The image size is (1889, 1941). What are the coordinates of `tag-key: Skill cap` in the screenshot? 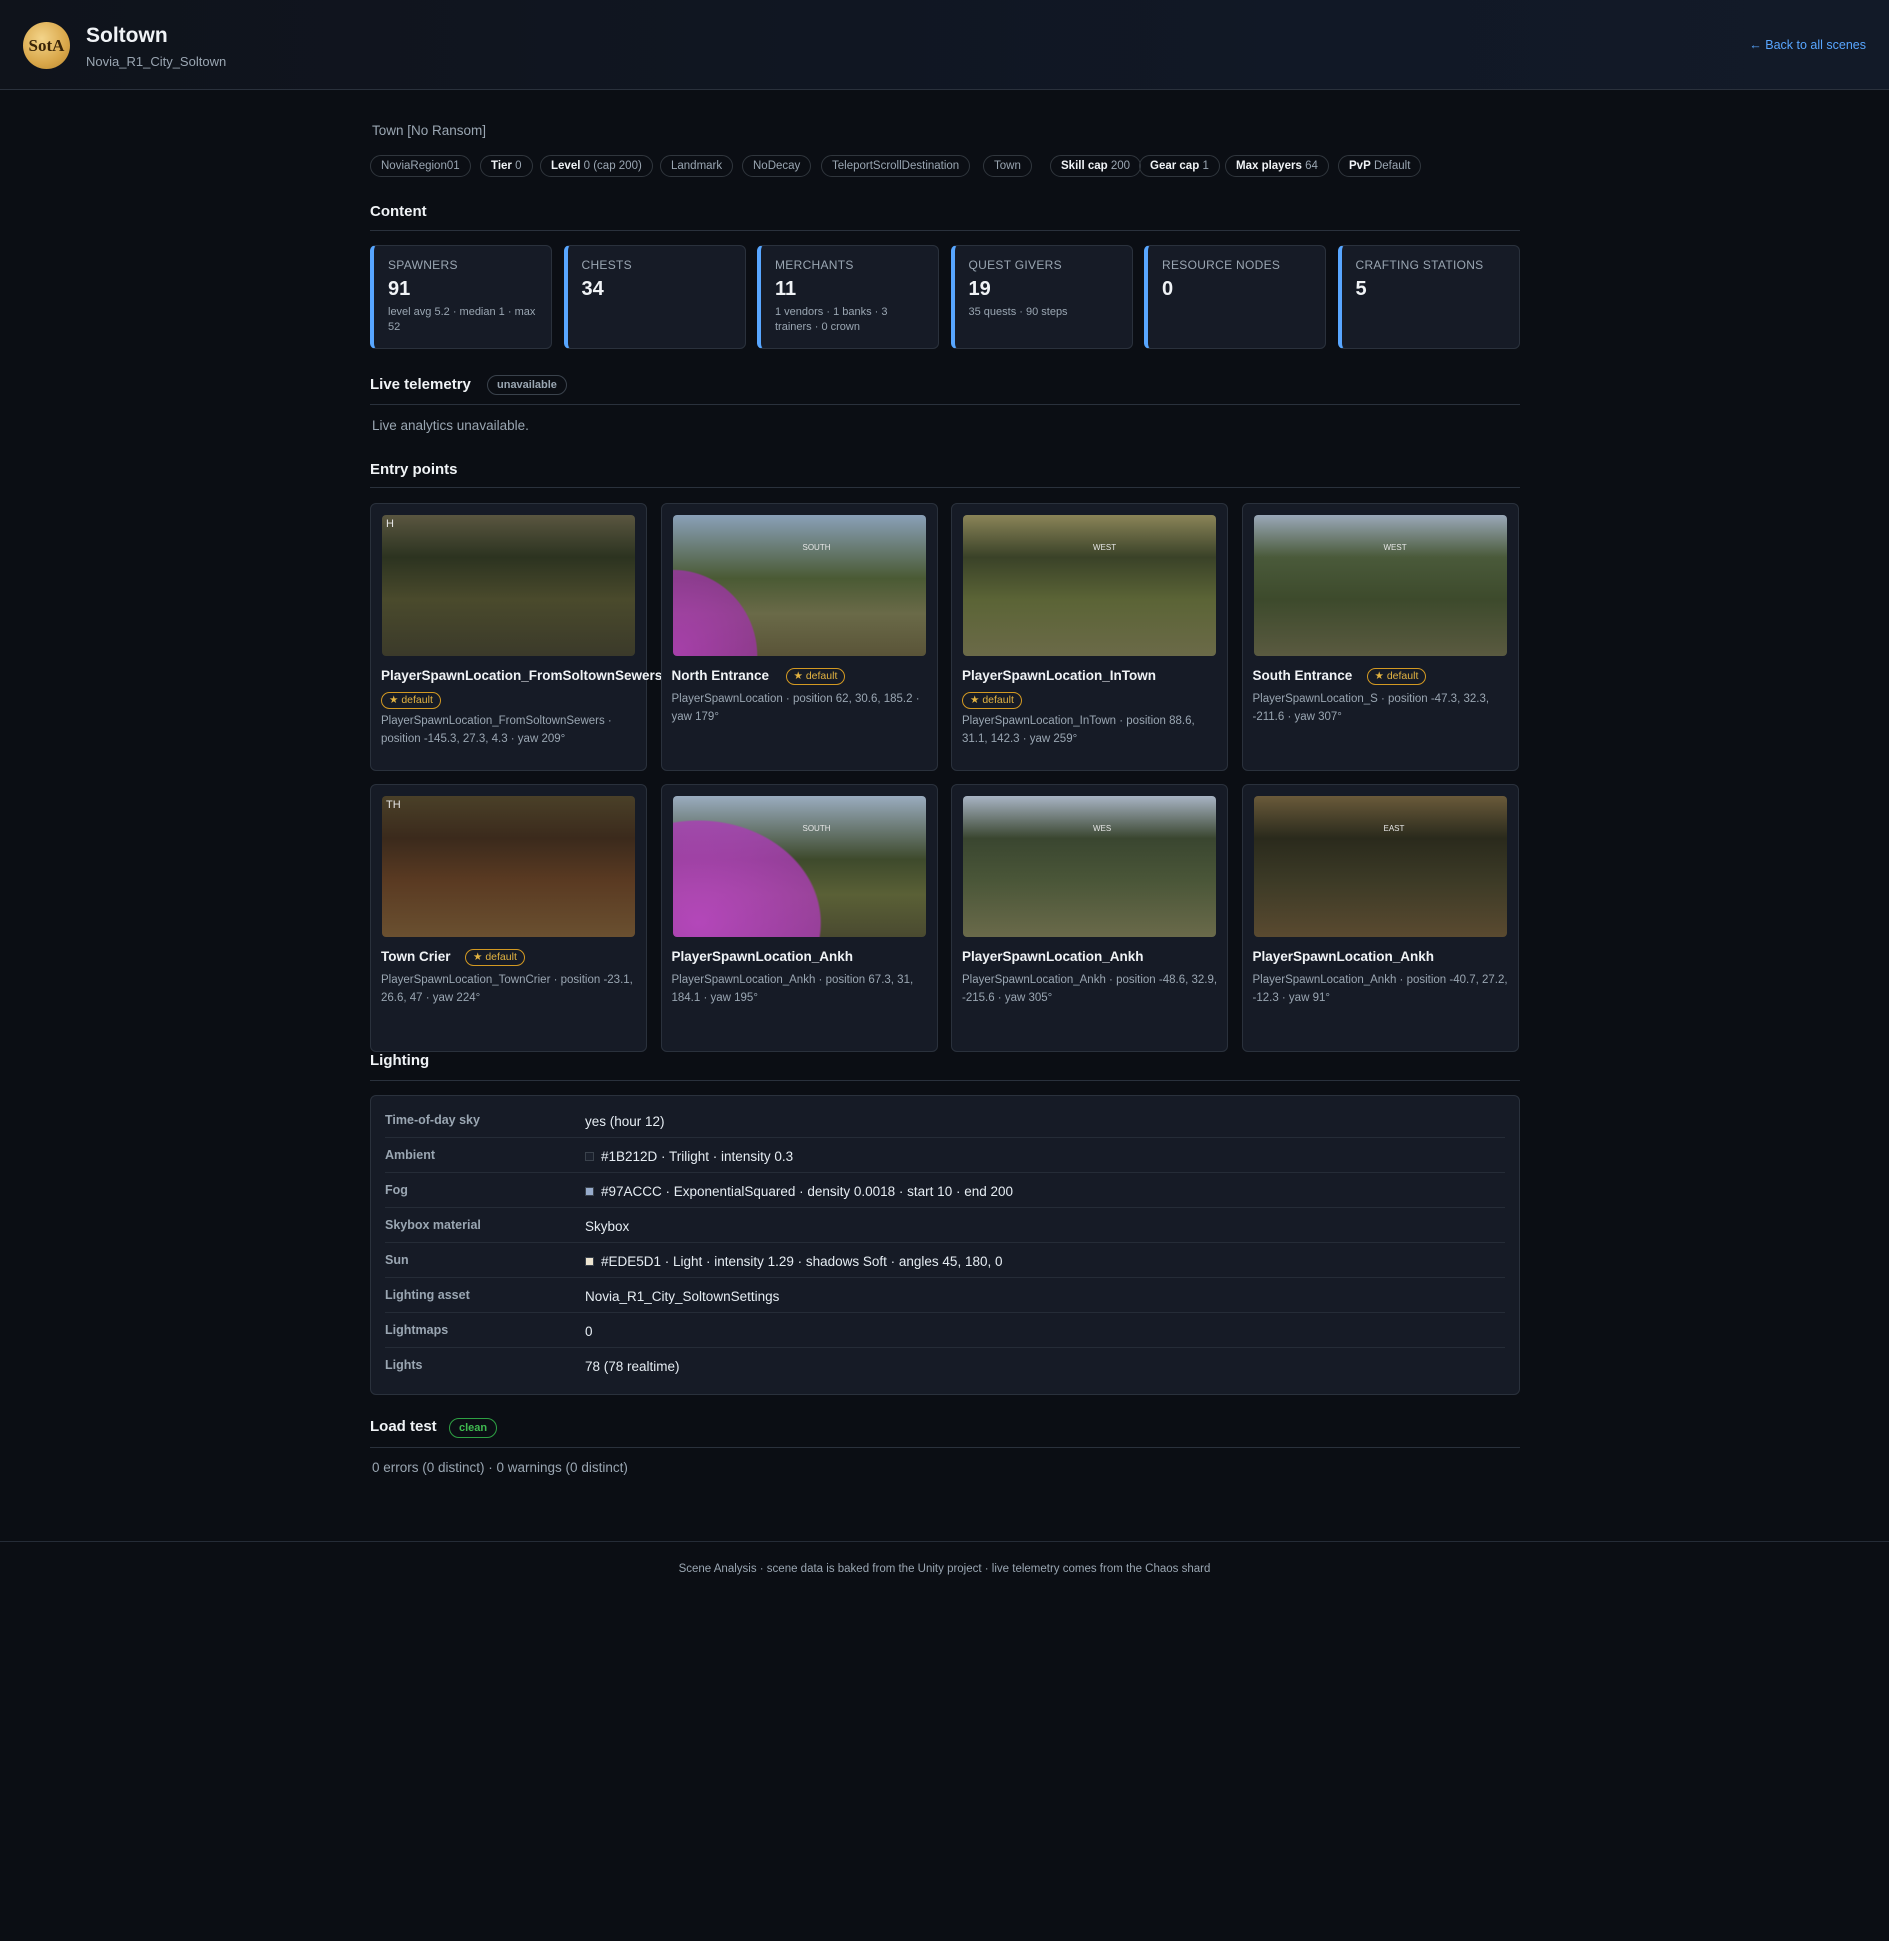 It's located at (1084, 166).